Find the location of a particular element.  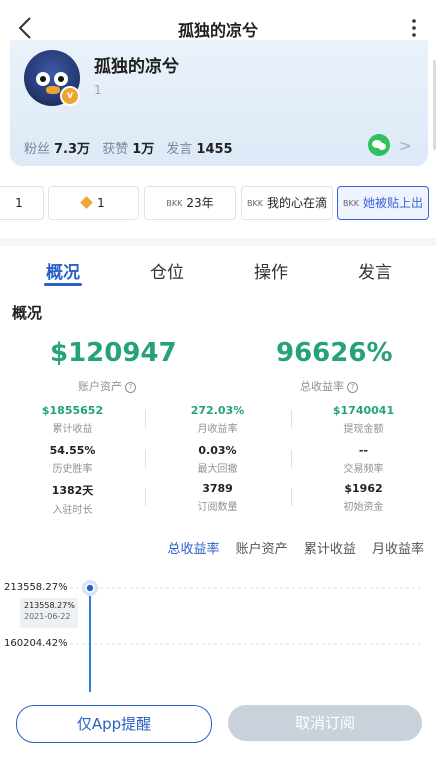

metric-label: 交易频率 is located at coordinates (363, 469).